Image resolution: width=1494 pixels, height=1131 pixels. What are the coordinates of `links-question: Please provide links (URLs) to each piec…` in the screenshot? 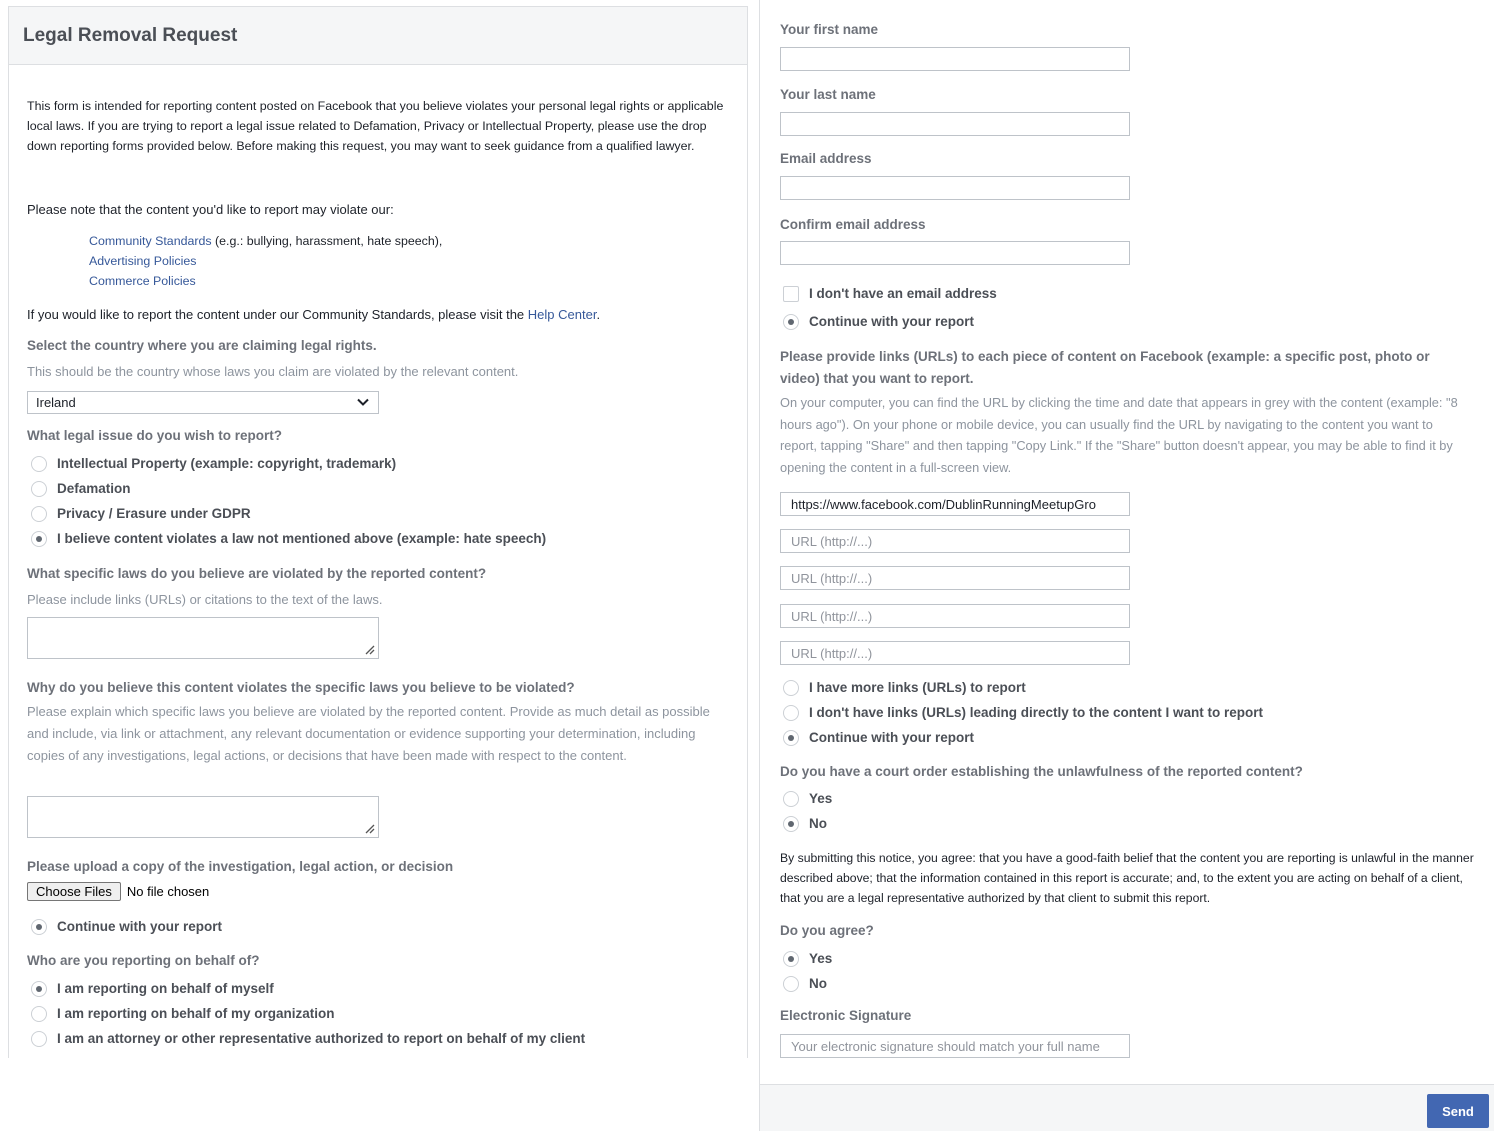 It's located at (1105, 367).